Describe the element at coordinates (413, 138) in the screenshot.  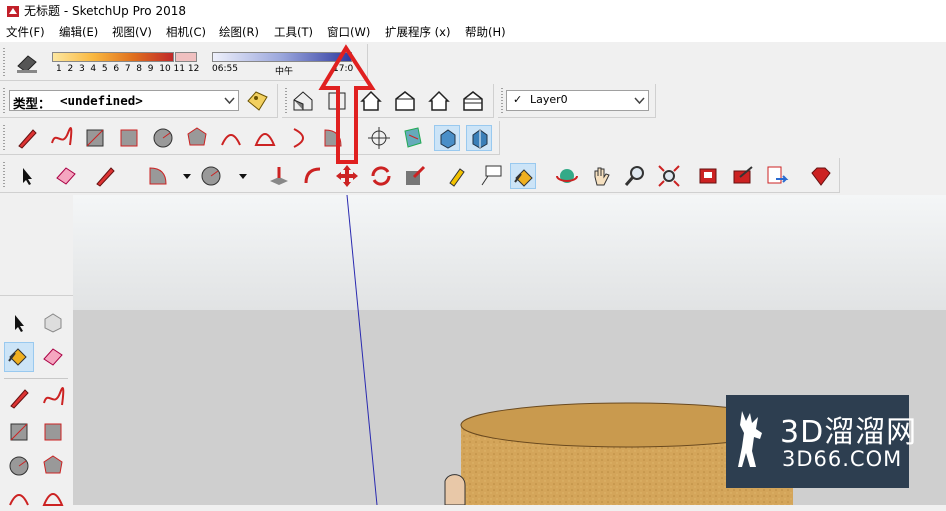
I see `section-plane-button` at that location.